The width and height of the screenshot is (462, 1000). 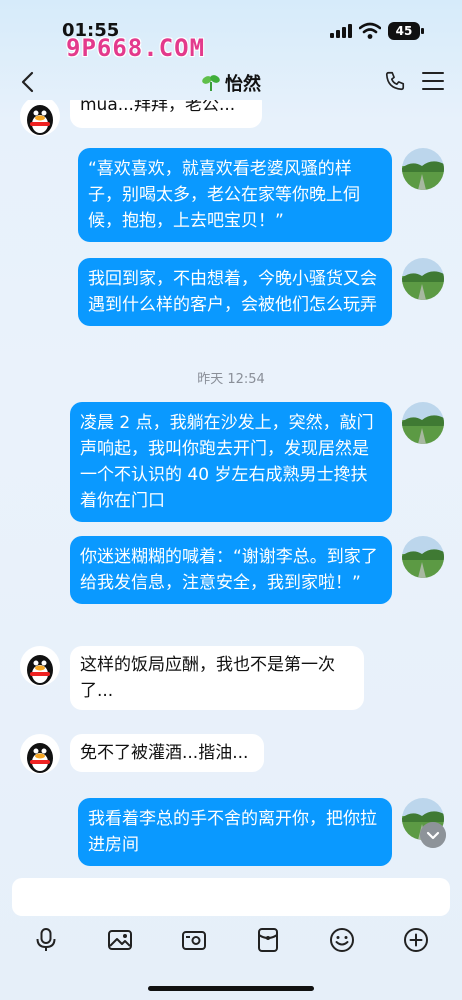 I want to click on sprout-icon, so click(x=211, y=83).